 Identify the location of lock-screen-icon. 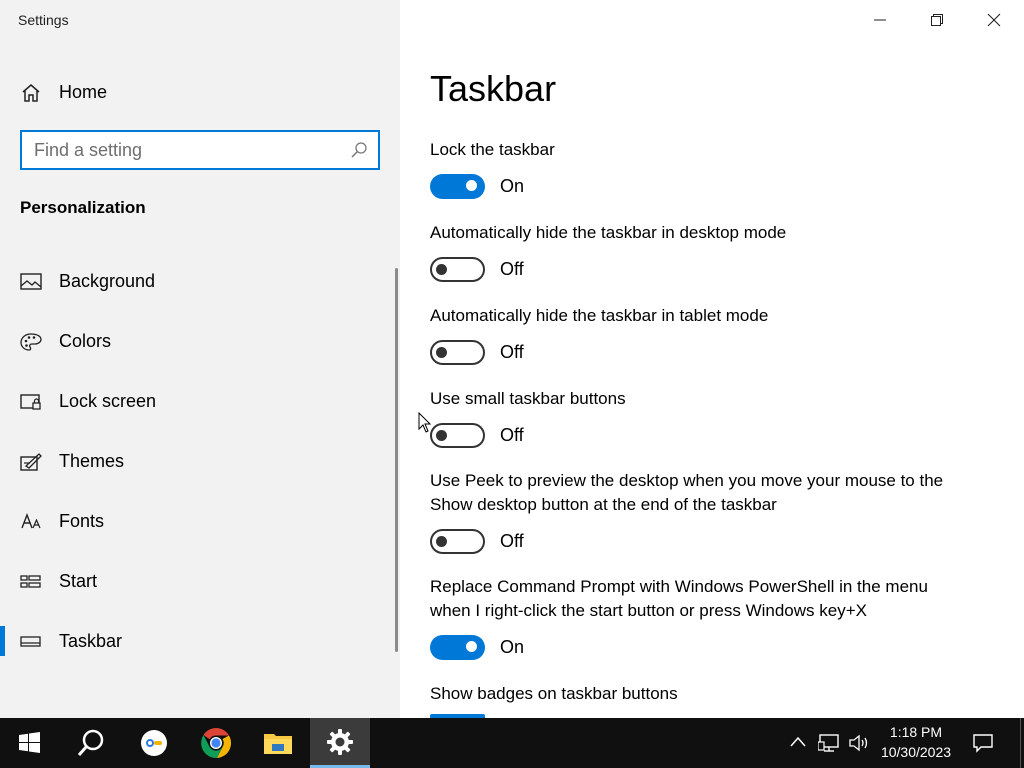
(30, 402).